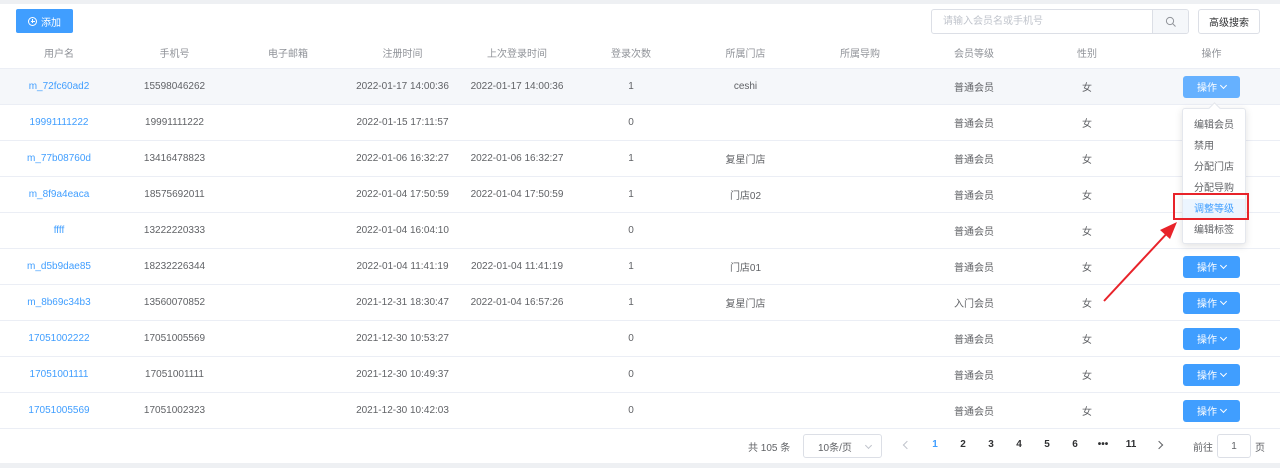 The image size is (1280, 468). I want to click on username-link: 17051002222, so click(59, 338).